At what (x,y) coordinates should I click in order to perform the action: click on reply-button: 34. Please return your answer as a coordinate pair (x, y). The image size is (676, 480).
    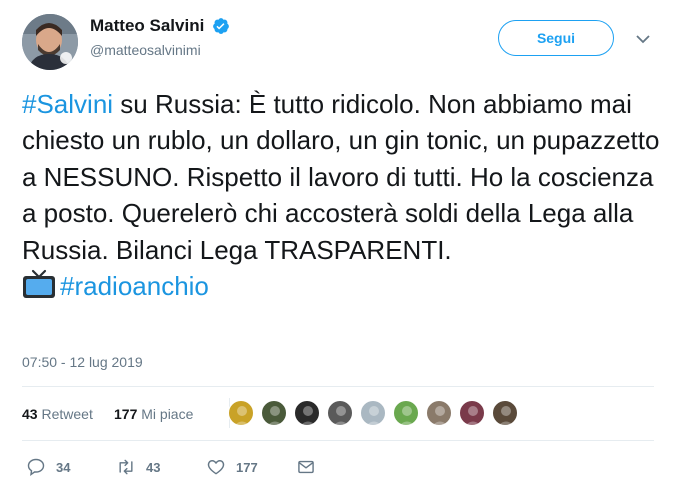
    Looking at the image, I should click on (48, 467).